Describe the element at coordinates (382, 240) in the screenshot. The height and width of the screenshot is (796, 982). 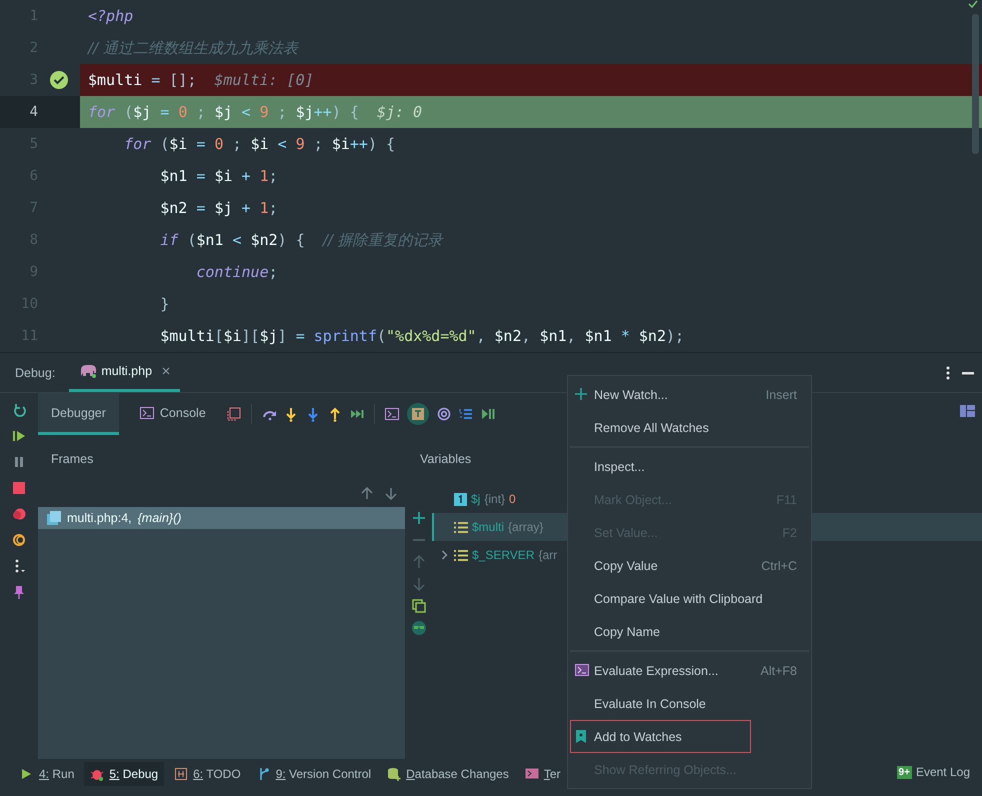
I see `code-token: // 摒除重复的记录` at that location.